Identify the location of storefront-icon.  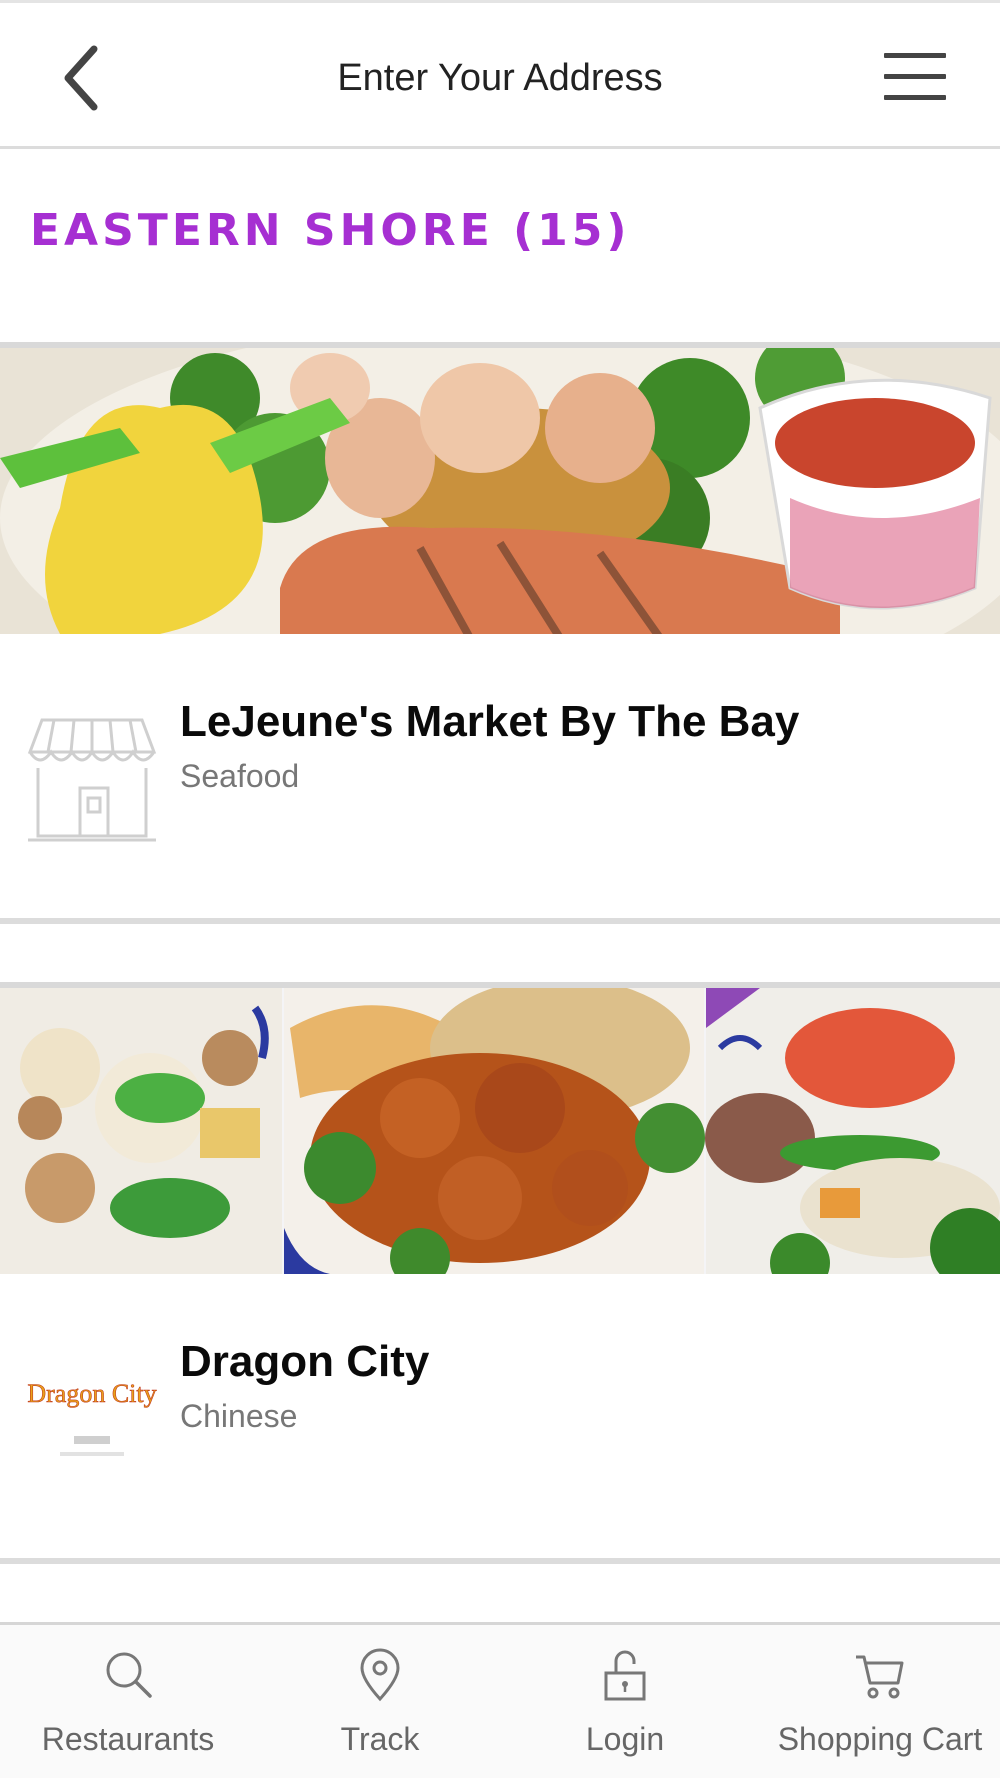
(92, 780).